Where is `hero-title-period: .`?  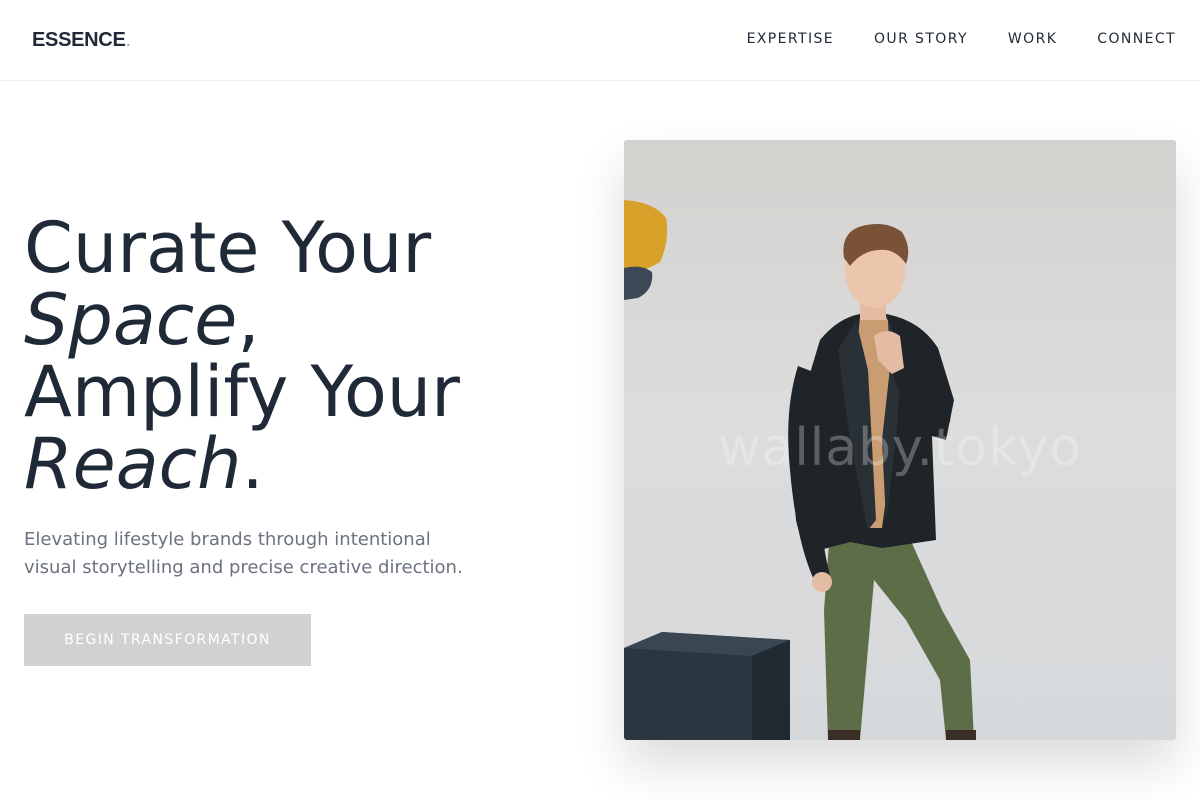 hero-title-period: . is located at coordinates (252, 464).